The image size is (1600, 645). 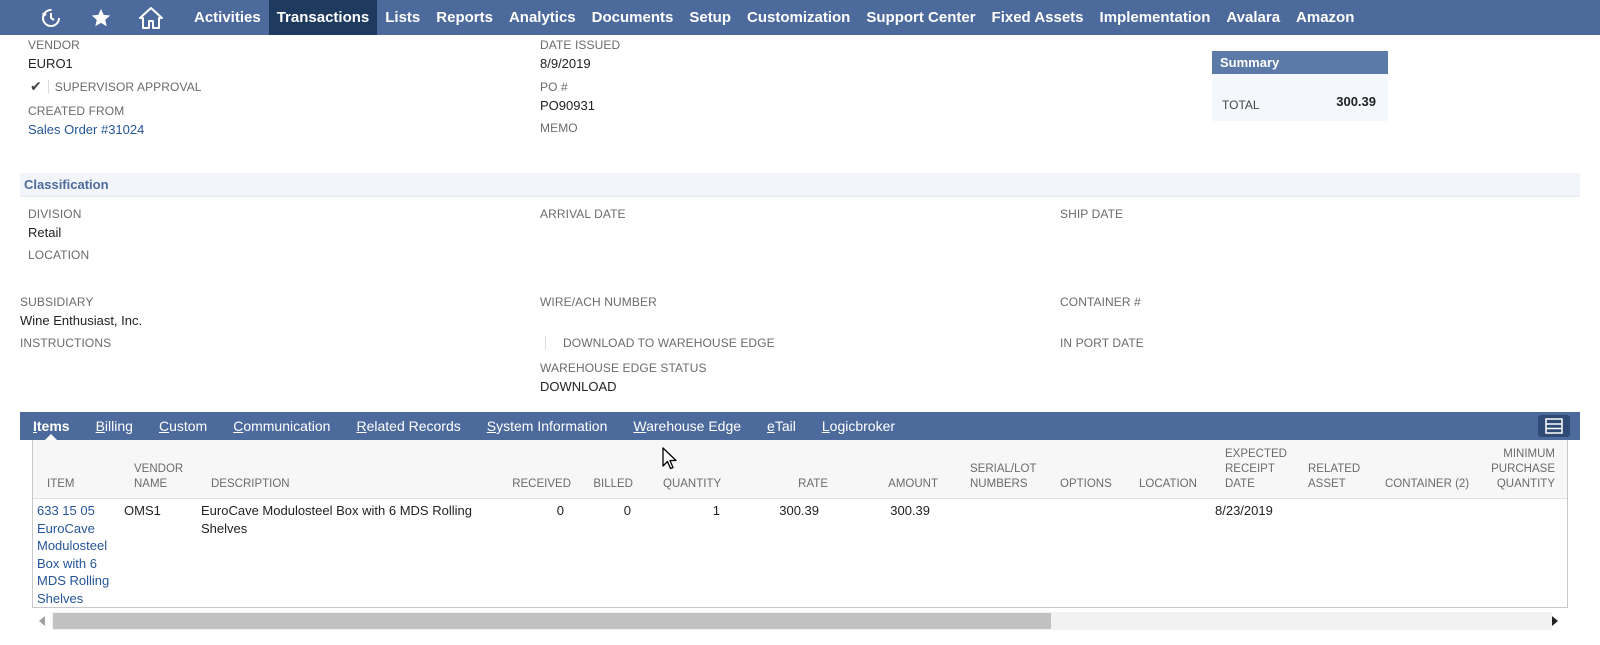 I want to click on supervisor-approval-label: SUPERVISOR APPROVAL, so click(x=128, y=86).